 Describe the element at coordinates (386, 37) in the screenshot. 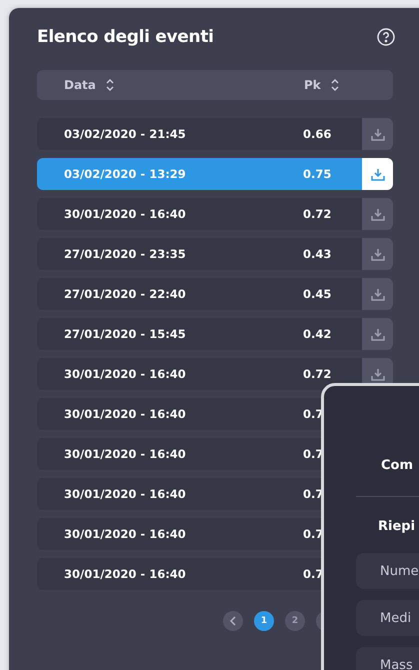

I see `help-icon` at that location.